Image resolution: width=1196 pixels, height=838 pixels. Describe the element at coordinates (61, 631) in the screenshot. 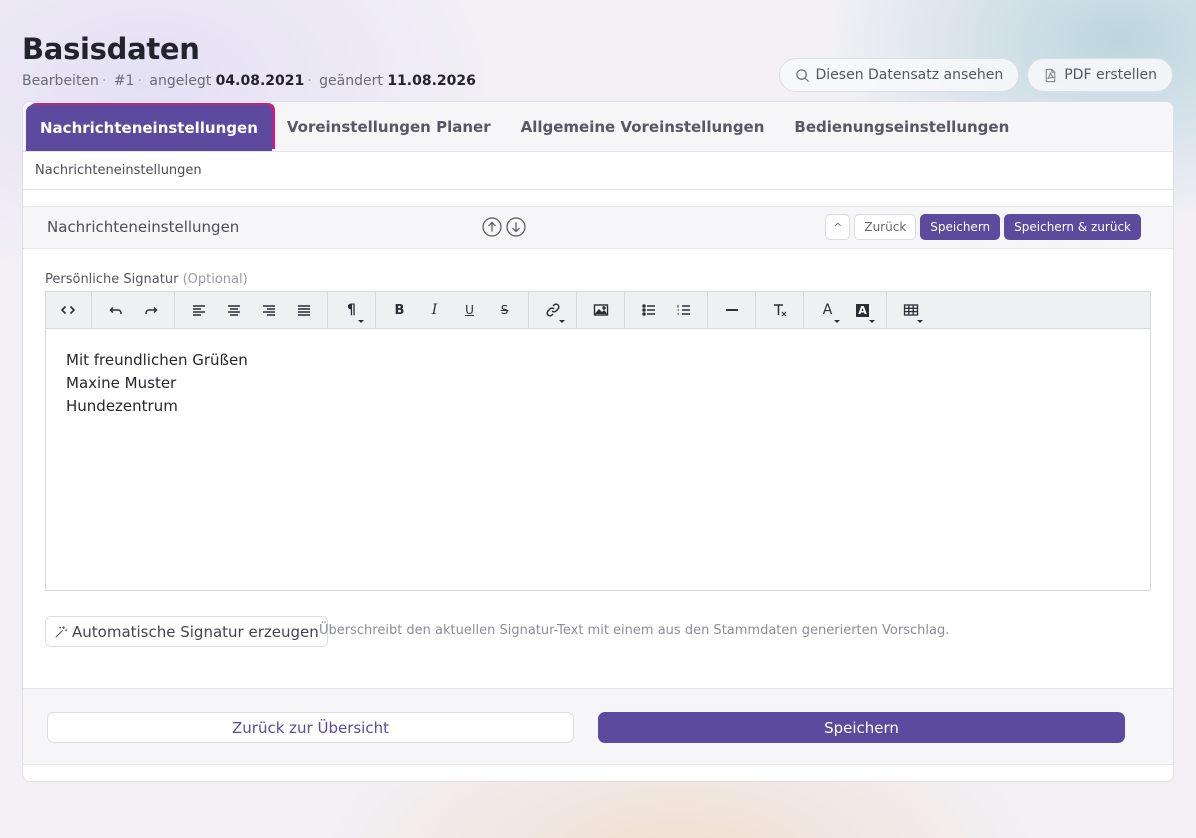

I see `magic-wand-icon` at that location.